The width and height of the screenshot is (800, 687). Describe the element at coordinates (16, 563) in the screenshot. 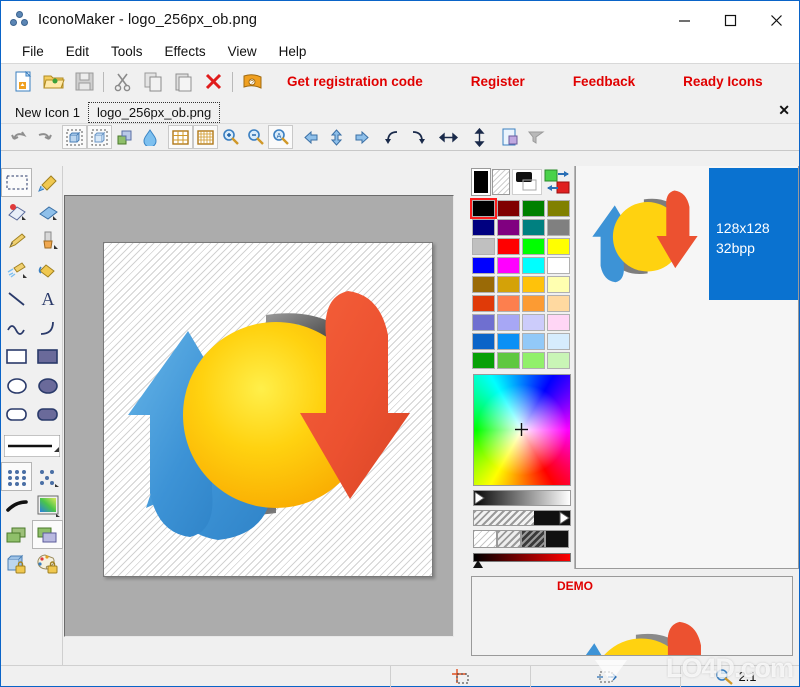

I see `cube-lock-icon` at that location.